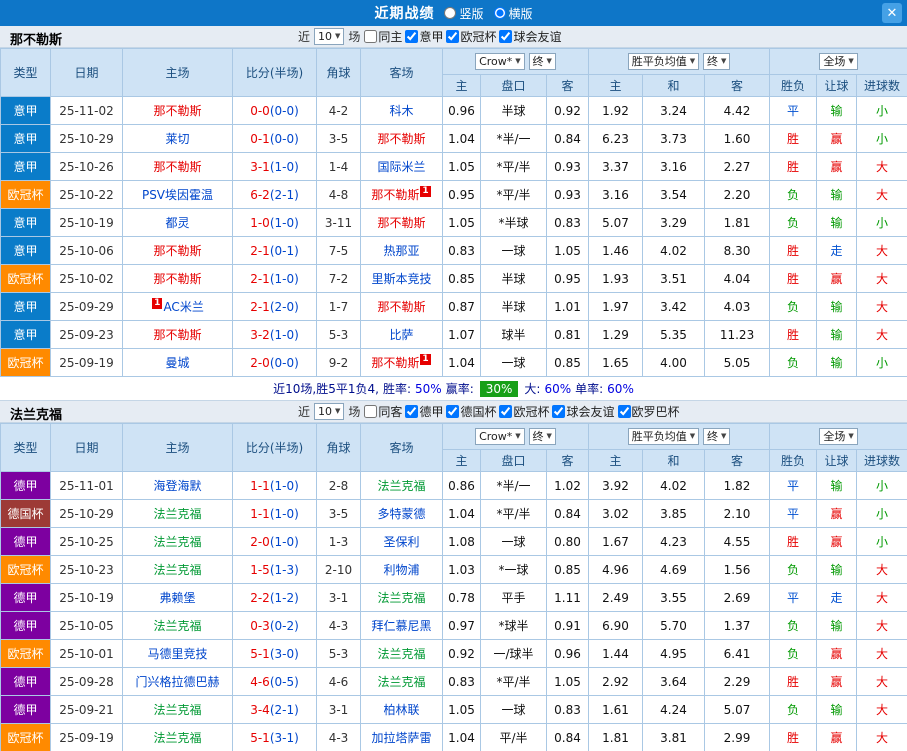 The height and width of the screenshot is (751, 907). What do you see at coordinates (892, 13) in the screenshot?
I see `close-icon: ✕` at bounding box center [892, 13].